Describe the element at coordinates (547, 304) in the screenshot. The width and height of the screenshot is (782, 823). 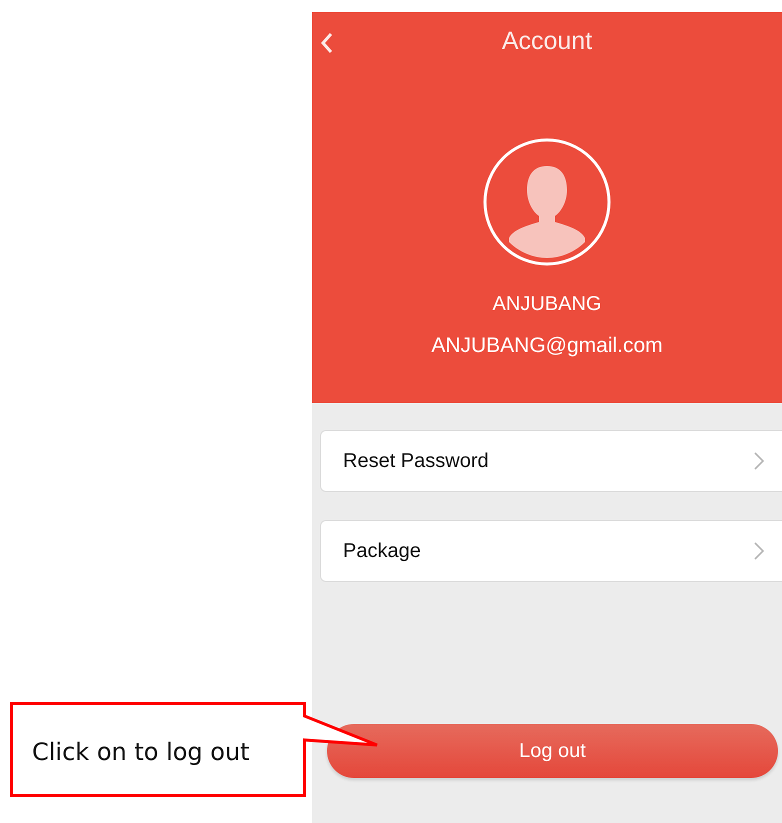
I see `user-name: ANJUBANG` at that location.